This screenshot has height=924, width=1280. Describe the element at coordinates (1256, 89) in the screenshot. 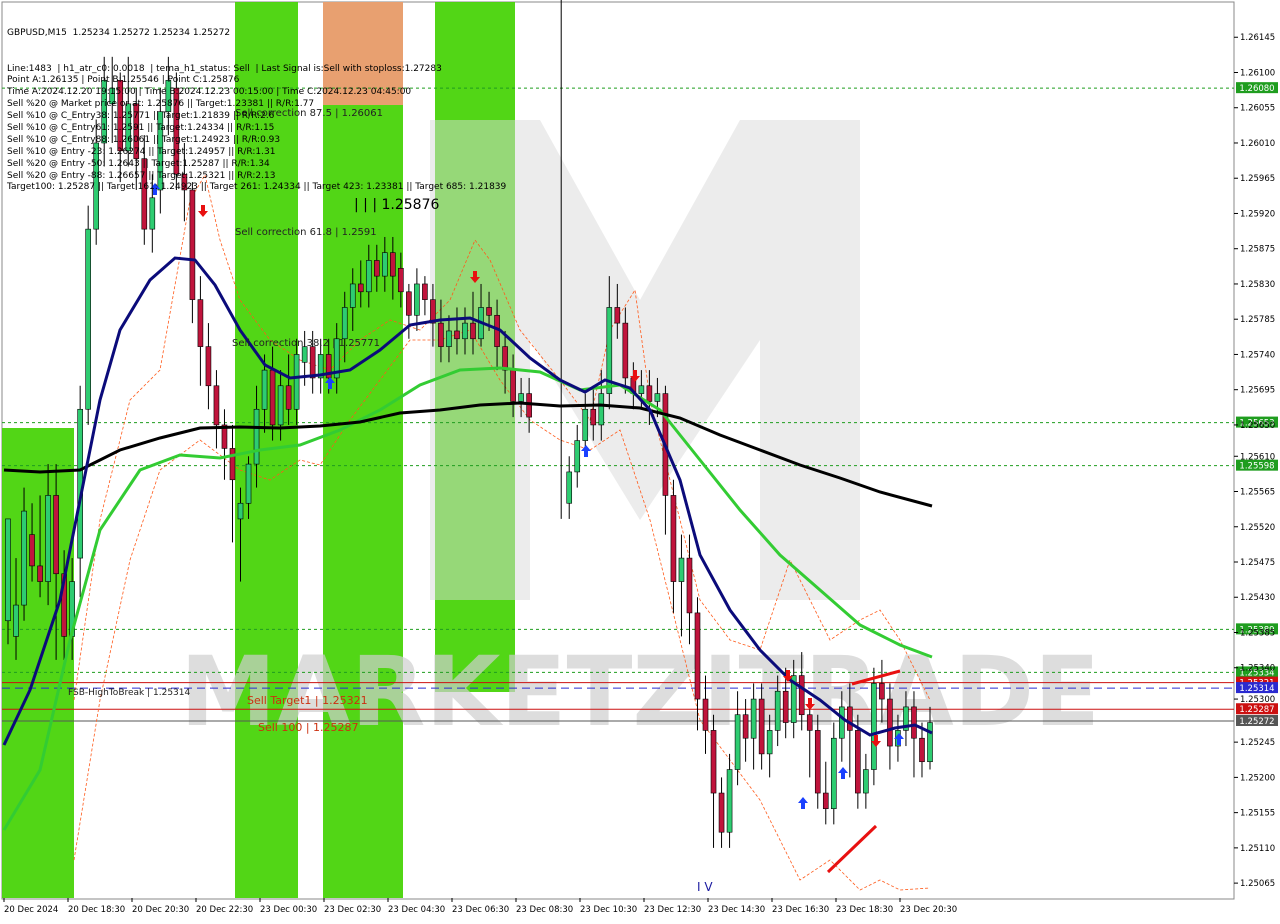

I see `price-level-label: 1.26080` at that location.